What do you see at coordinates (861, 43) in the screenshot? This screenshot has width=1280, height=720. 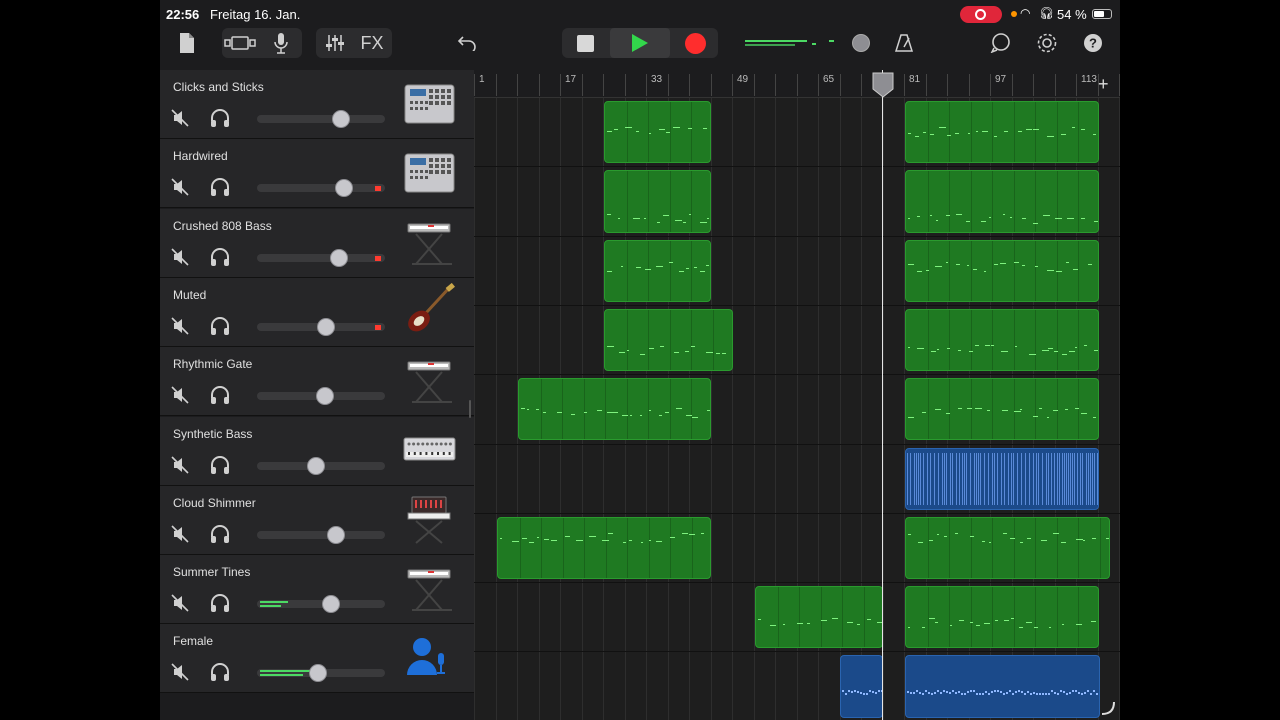 I see `master-volume-knob` at bounding box center [861, 43].